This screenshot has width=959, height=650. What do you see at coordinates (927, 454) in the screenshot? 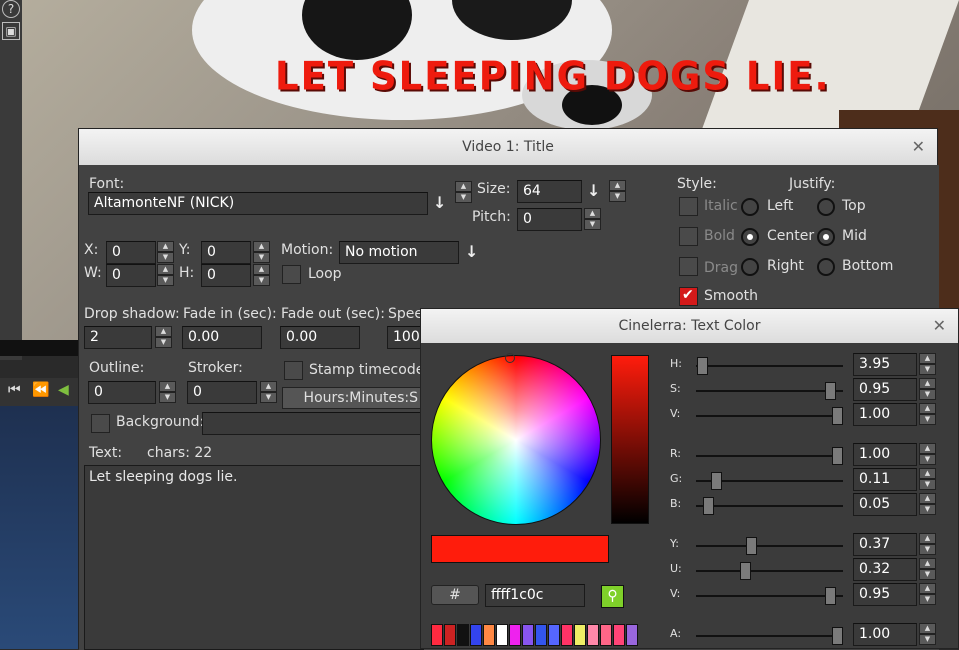
I see `slider-spinner-r: ▲ ▼` at bounding box center [927, 454].